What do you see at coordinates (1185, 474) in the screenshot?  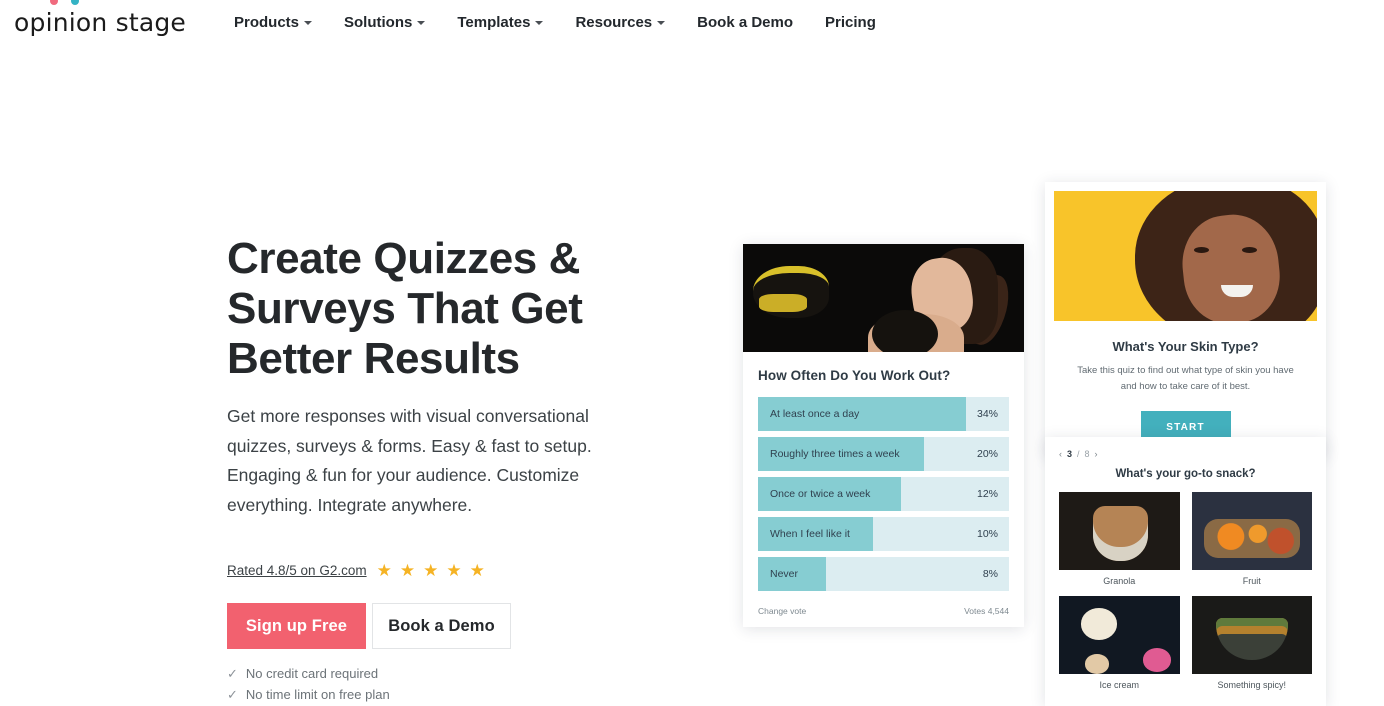 I see `snack-question: What's your go-to snack?` at bounding box center [1185, 474].